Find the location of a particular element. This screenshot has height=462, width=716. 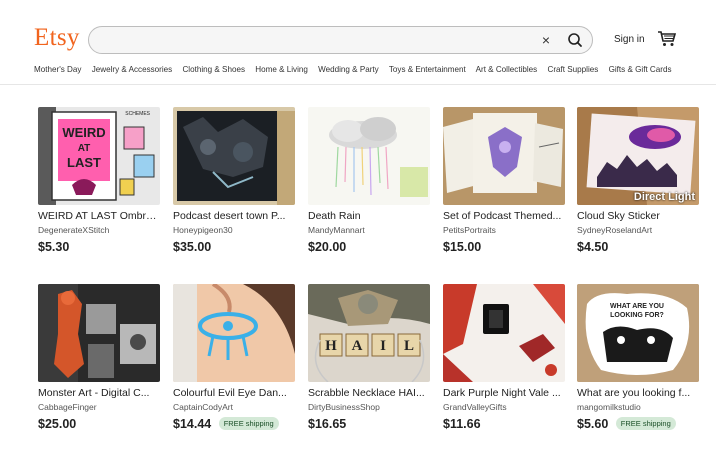

magnifier-icon is located at coordinates (575, 40).